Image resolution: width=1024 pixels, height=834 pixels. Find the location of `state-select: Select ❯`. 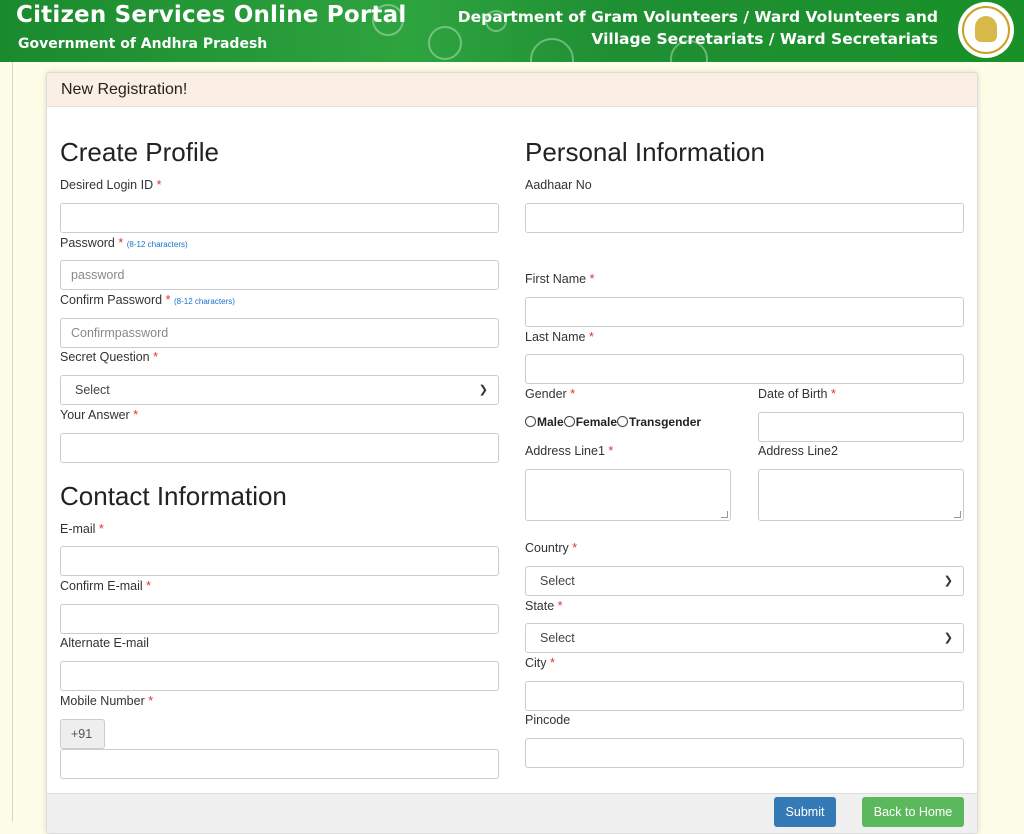

state-select: Select ❯ is located at coordinates (744, 638).